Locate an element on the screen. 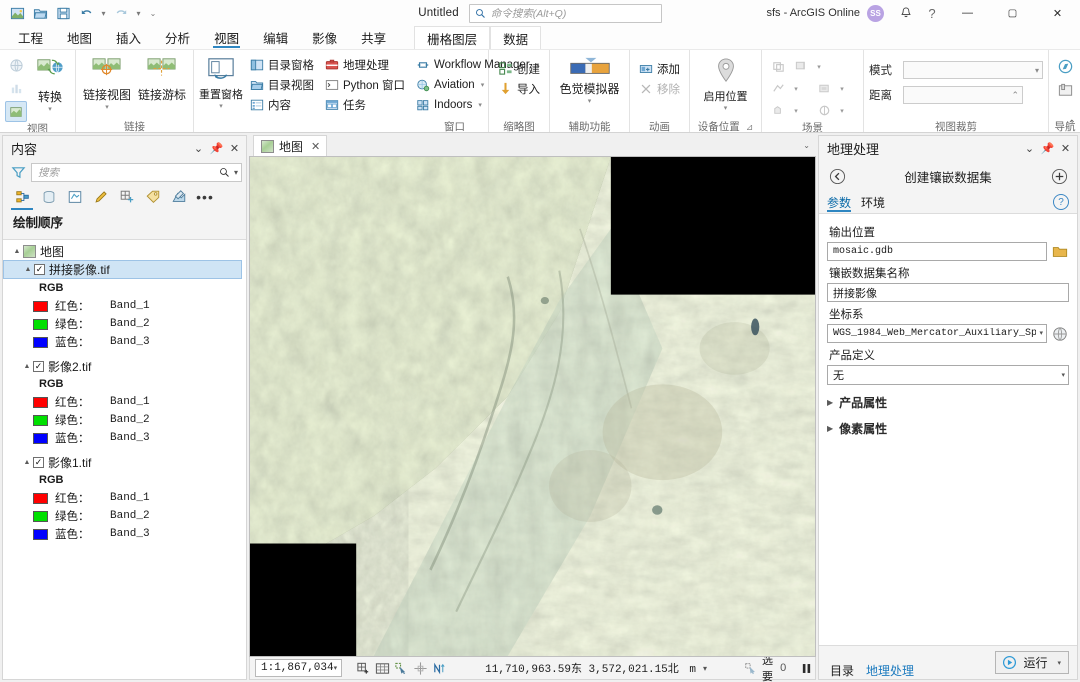 The height and width of the screenshot is (682, 1080). map-view-icon is located at coordinates (16, 111).